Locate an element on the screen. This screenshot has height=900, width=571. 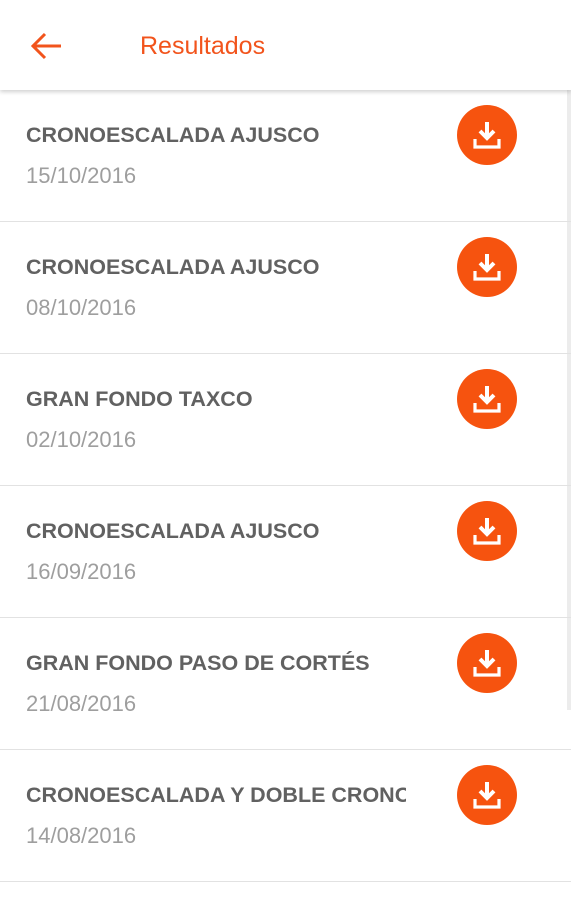
arrow-left-icon is located at coordinates (45, 46).